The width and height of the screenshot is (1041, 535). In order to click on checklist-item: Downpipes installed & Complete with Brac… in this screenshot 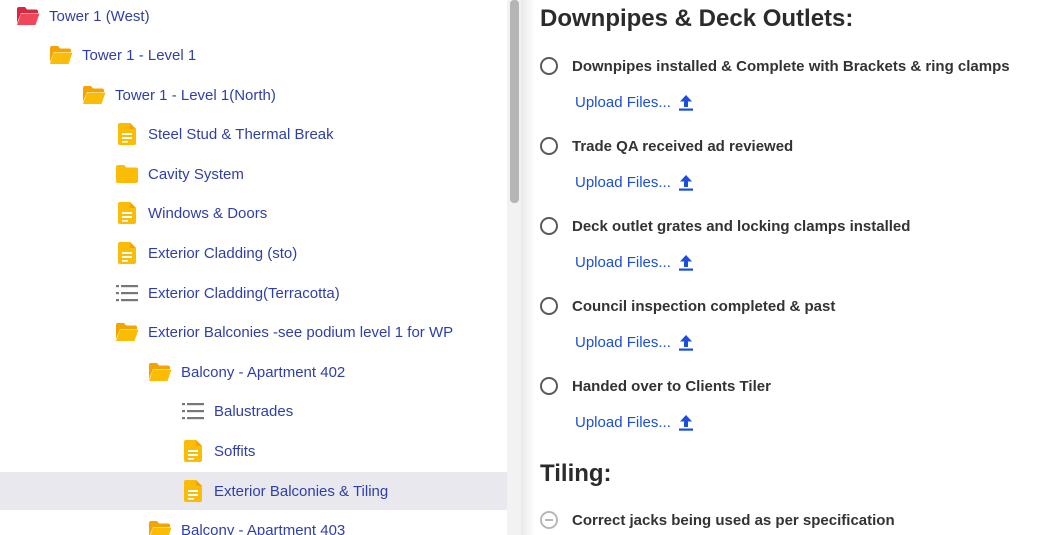, I will do `click(775, 66)`.